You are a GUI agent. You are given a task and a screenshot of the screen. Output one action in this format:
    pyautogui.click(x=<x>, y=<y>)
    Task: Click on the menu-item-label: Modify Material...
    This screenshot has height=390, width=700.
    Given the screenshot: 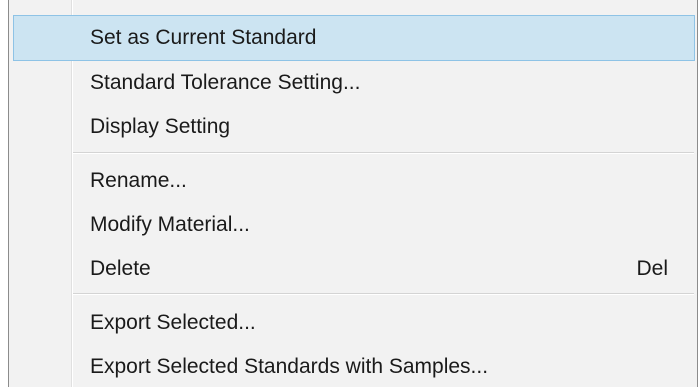 What is the action you would take?
    pyautogui.click(x=170, y=224)
    